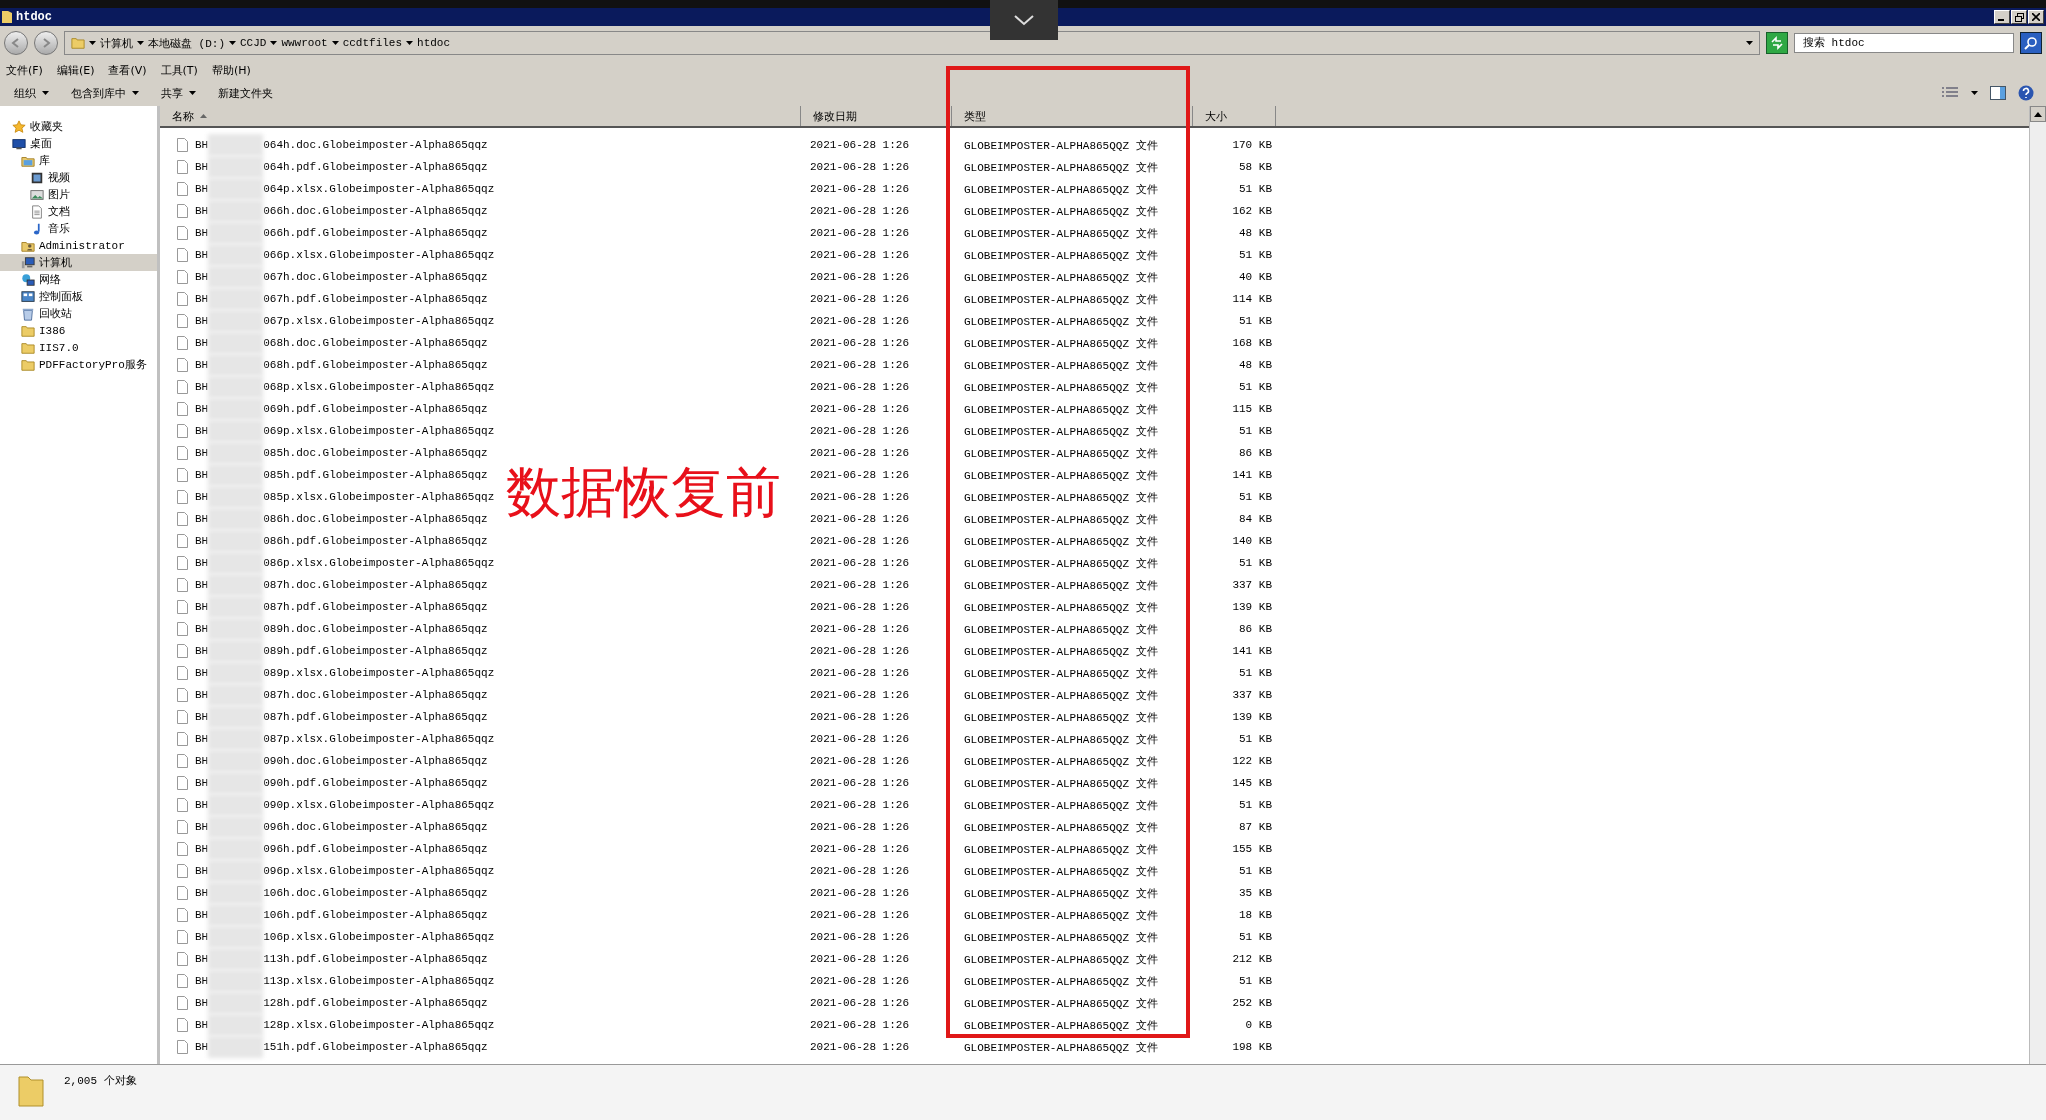 This screenshot has width=2046, height=1120. I want to click on file-name: 089h.doc.Globeimposter-Alpha865qqz, so click(375, 629).